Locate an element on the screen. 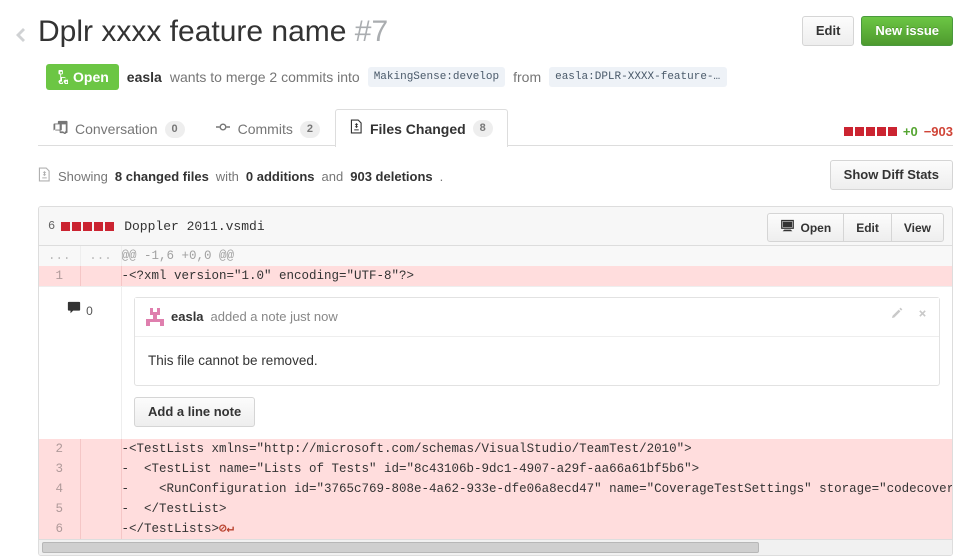 This screenshot has width=969, height=556. pr-number: #7 is located at coordinates (371, 31).